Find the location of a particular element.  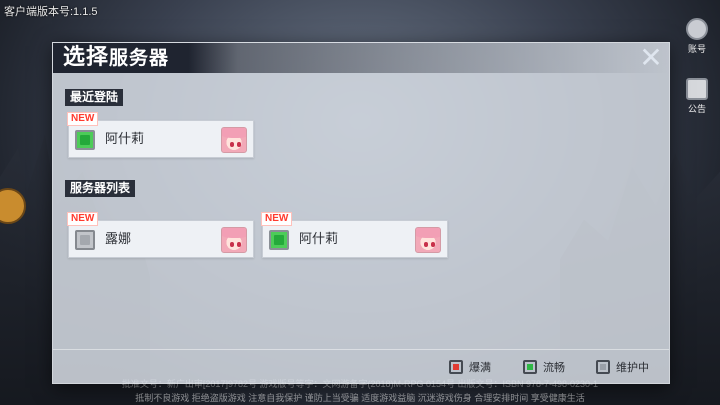

legend-smooth: 流畅 is located at coordinates (544, 367).